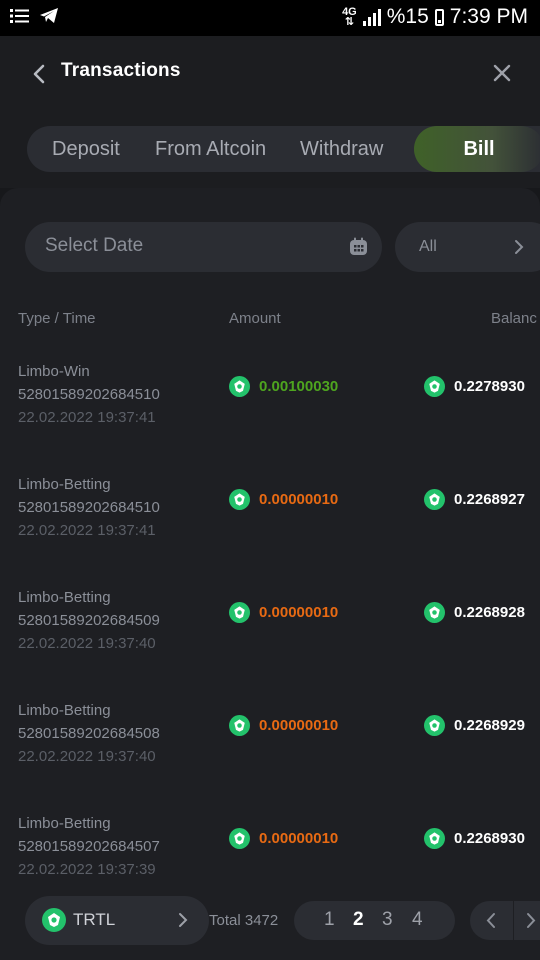  What do you see at coordinates (489, 386) in the screenshot?
I see `balance-value: 0.2278930` at bounding box center [489, 386].